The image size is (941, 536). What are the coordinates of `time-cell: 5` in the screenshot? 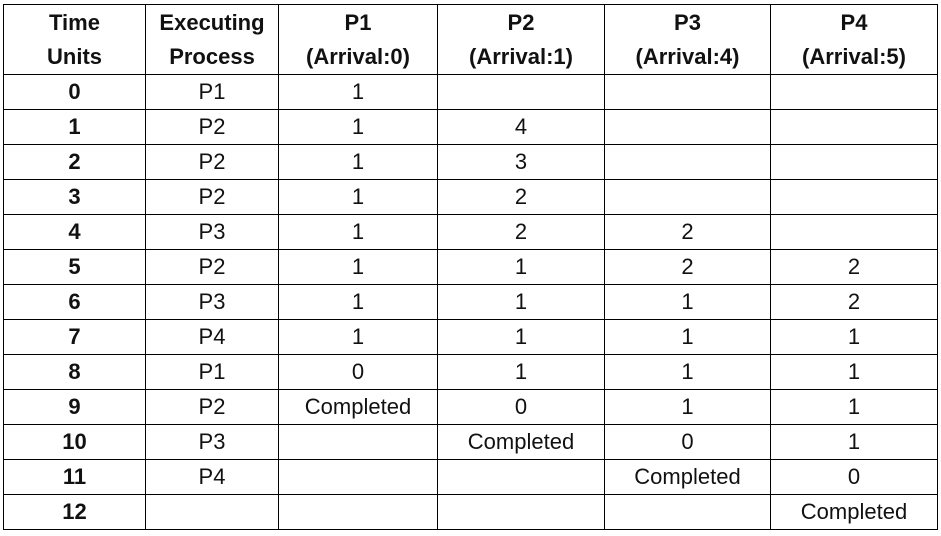 It's located at (74, 267).